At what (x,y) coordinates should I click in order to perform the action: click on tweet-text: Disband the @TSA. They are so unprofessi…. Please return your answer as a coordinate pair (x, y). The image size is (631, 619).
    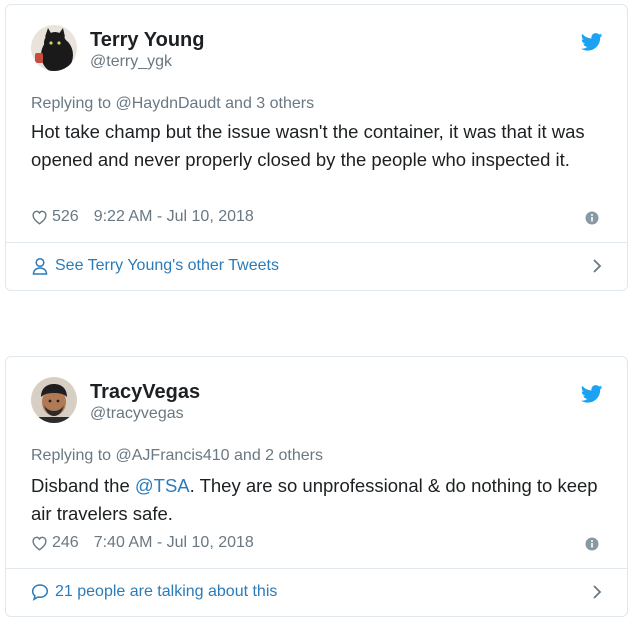
    Looking at the image, I should click on (318, 500).